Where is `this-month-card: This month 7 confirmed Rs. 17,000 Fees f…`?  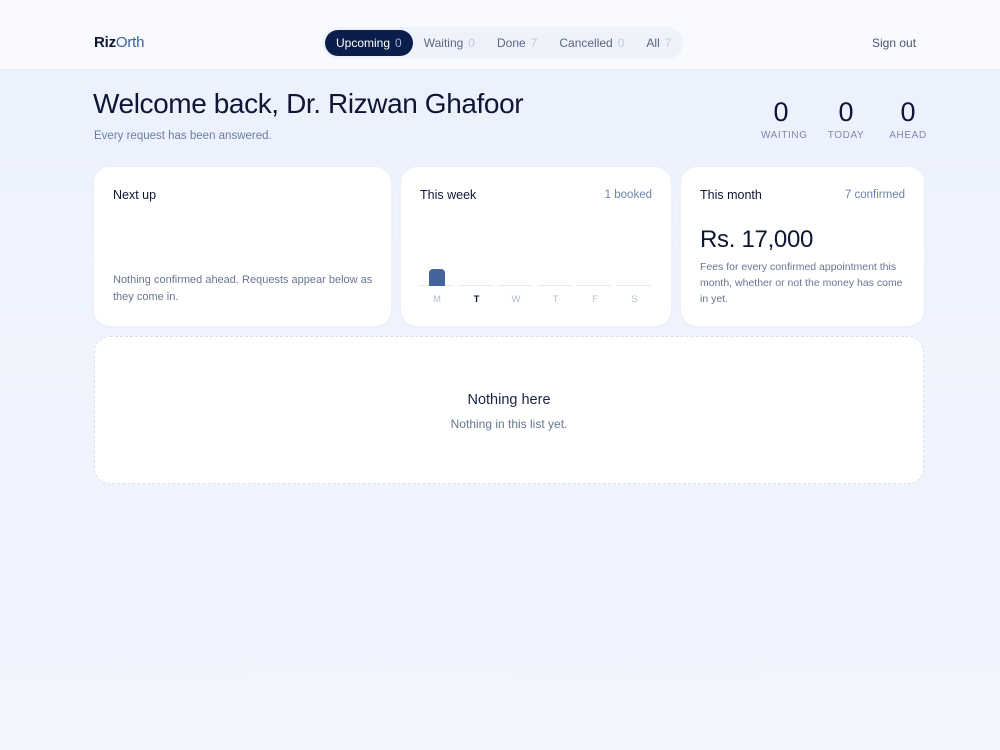
this-month-card: This month 7 confirmed Rs. 17,000 Fees f… is located at coordinates (802, 246).